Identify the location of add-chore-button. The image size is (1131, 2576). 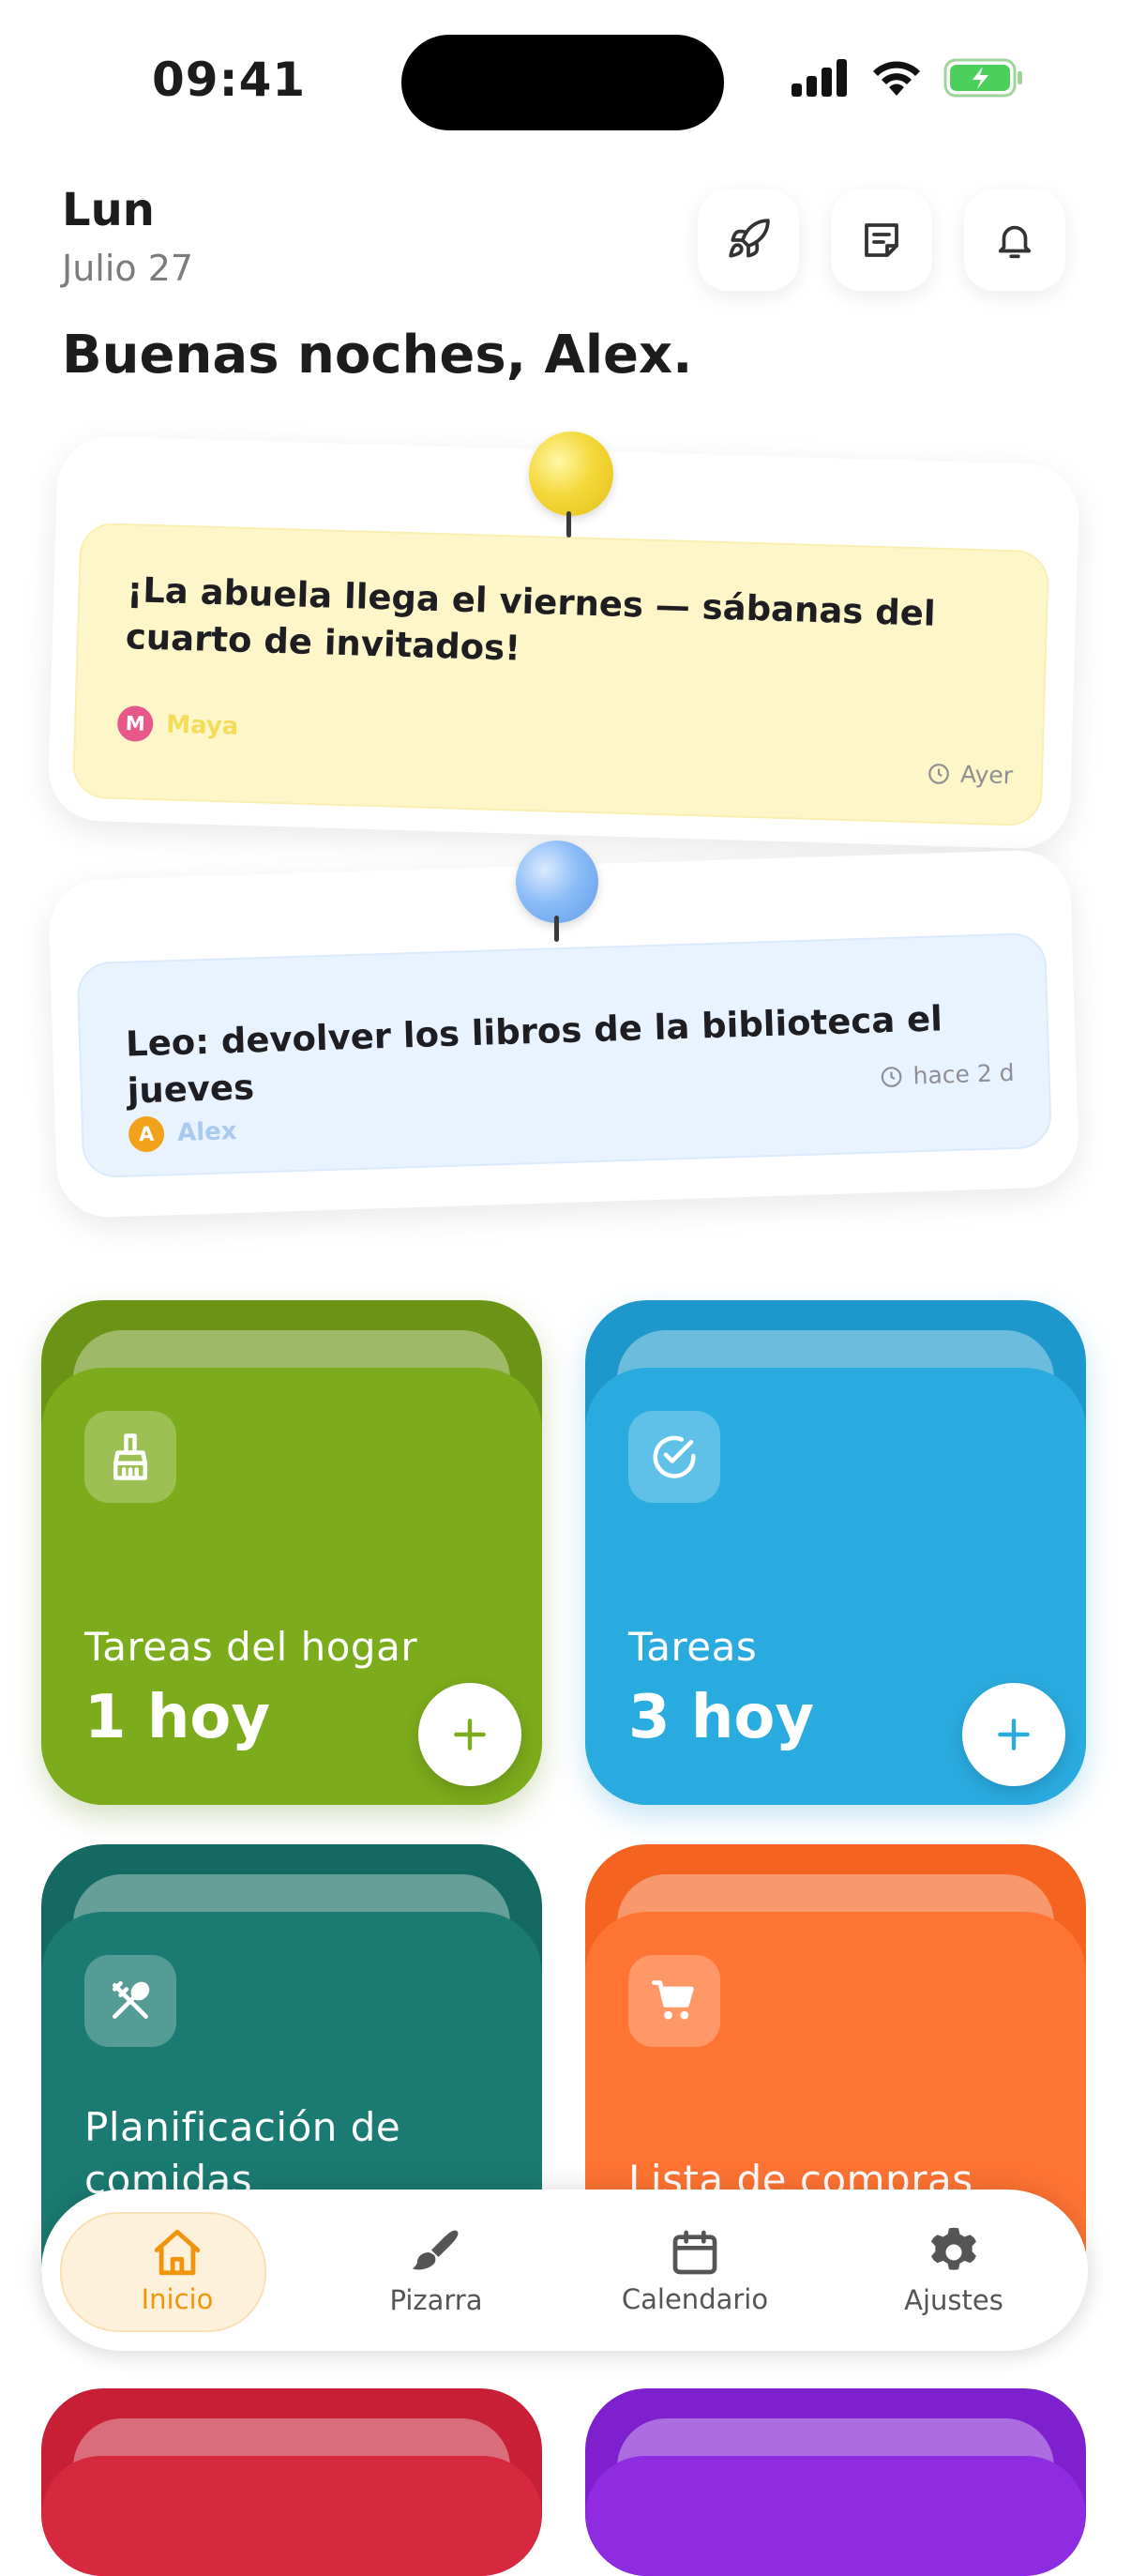
(469, 1734).